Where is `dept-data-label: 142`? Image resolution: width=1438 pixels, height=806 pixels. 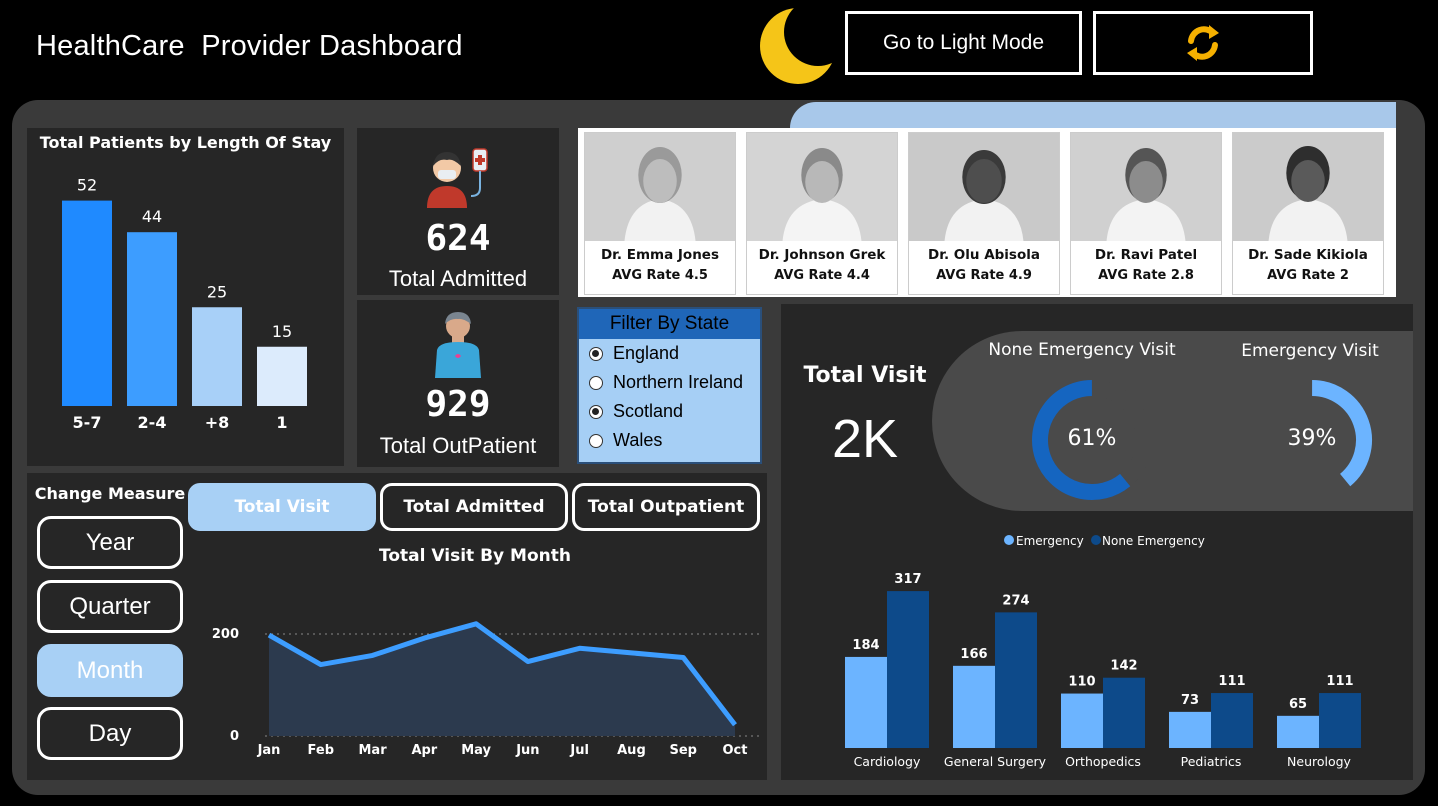 dept-data-label: 142 is located at coordinates (1123, 666).